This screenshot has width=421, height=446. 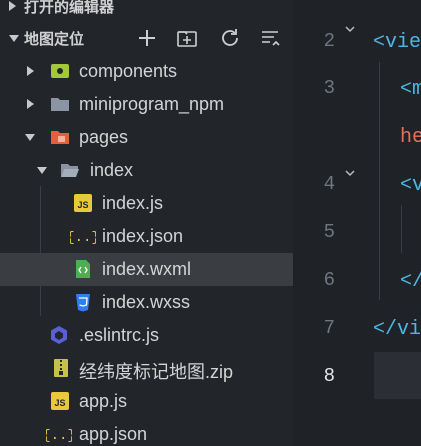 I want to click on tree-item-index-wxml: index.wxml, so click(x=146, y=269).